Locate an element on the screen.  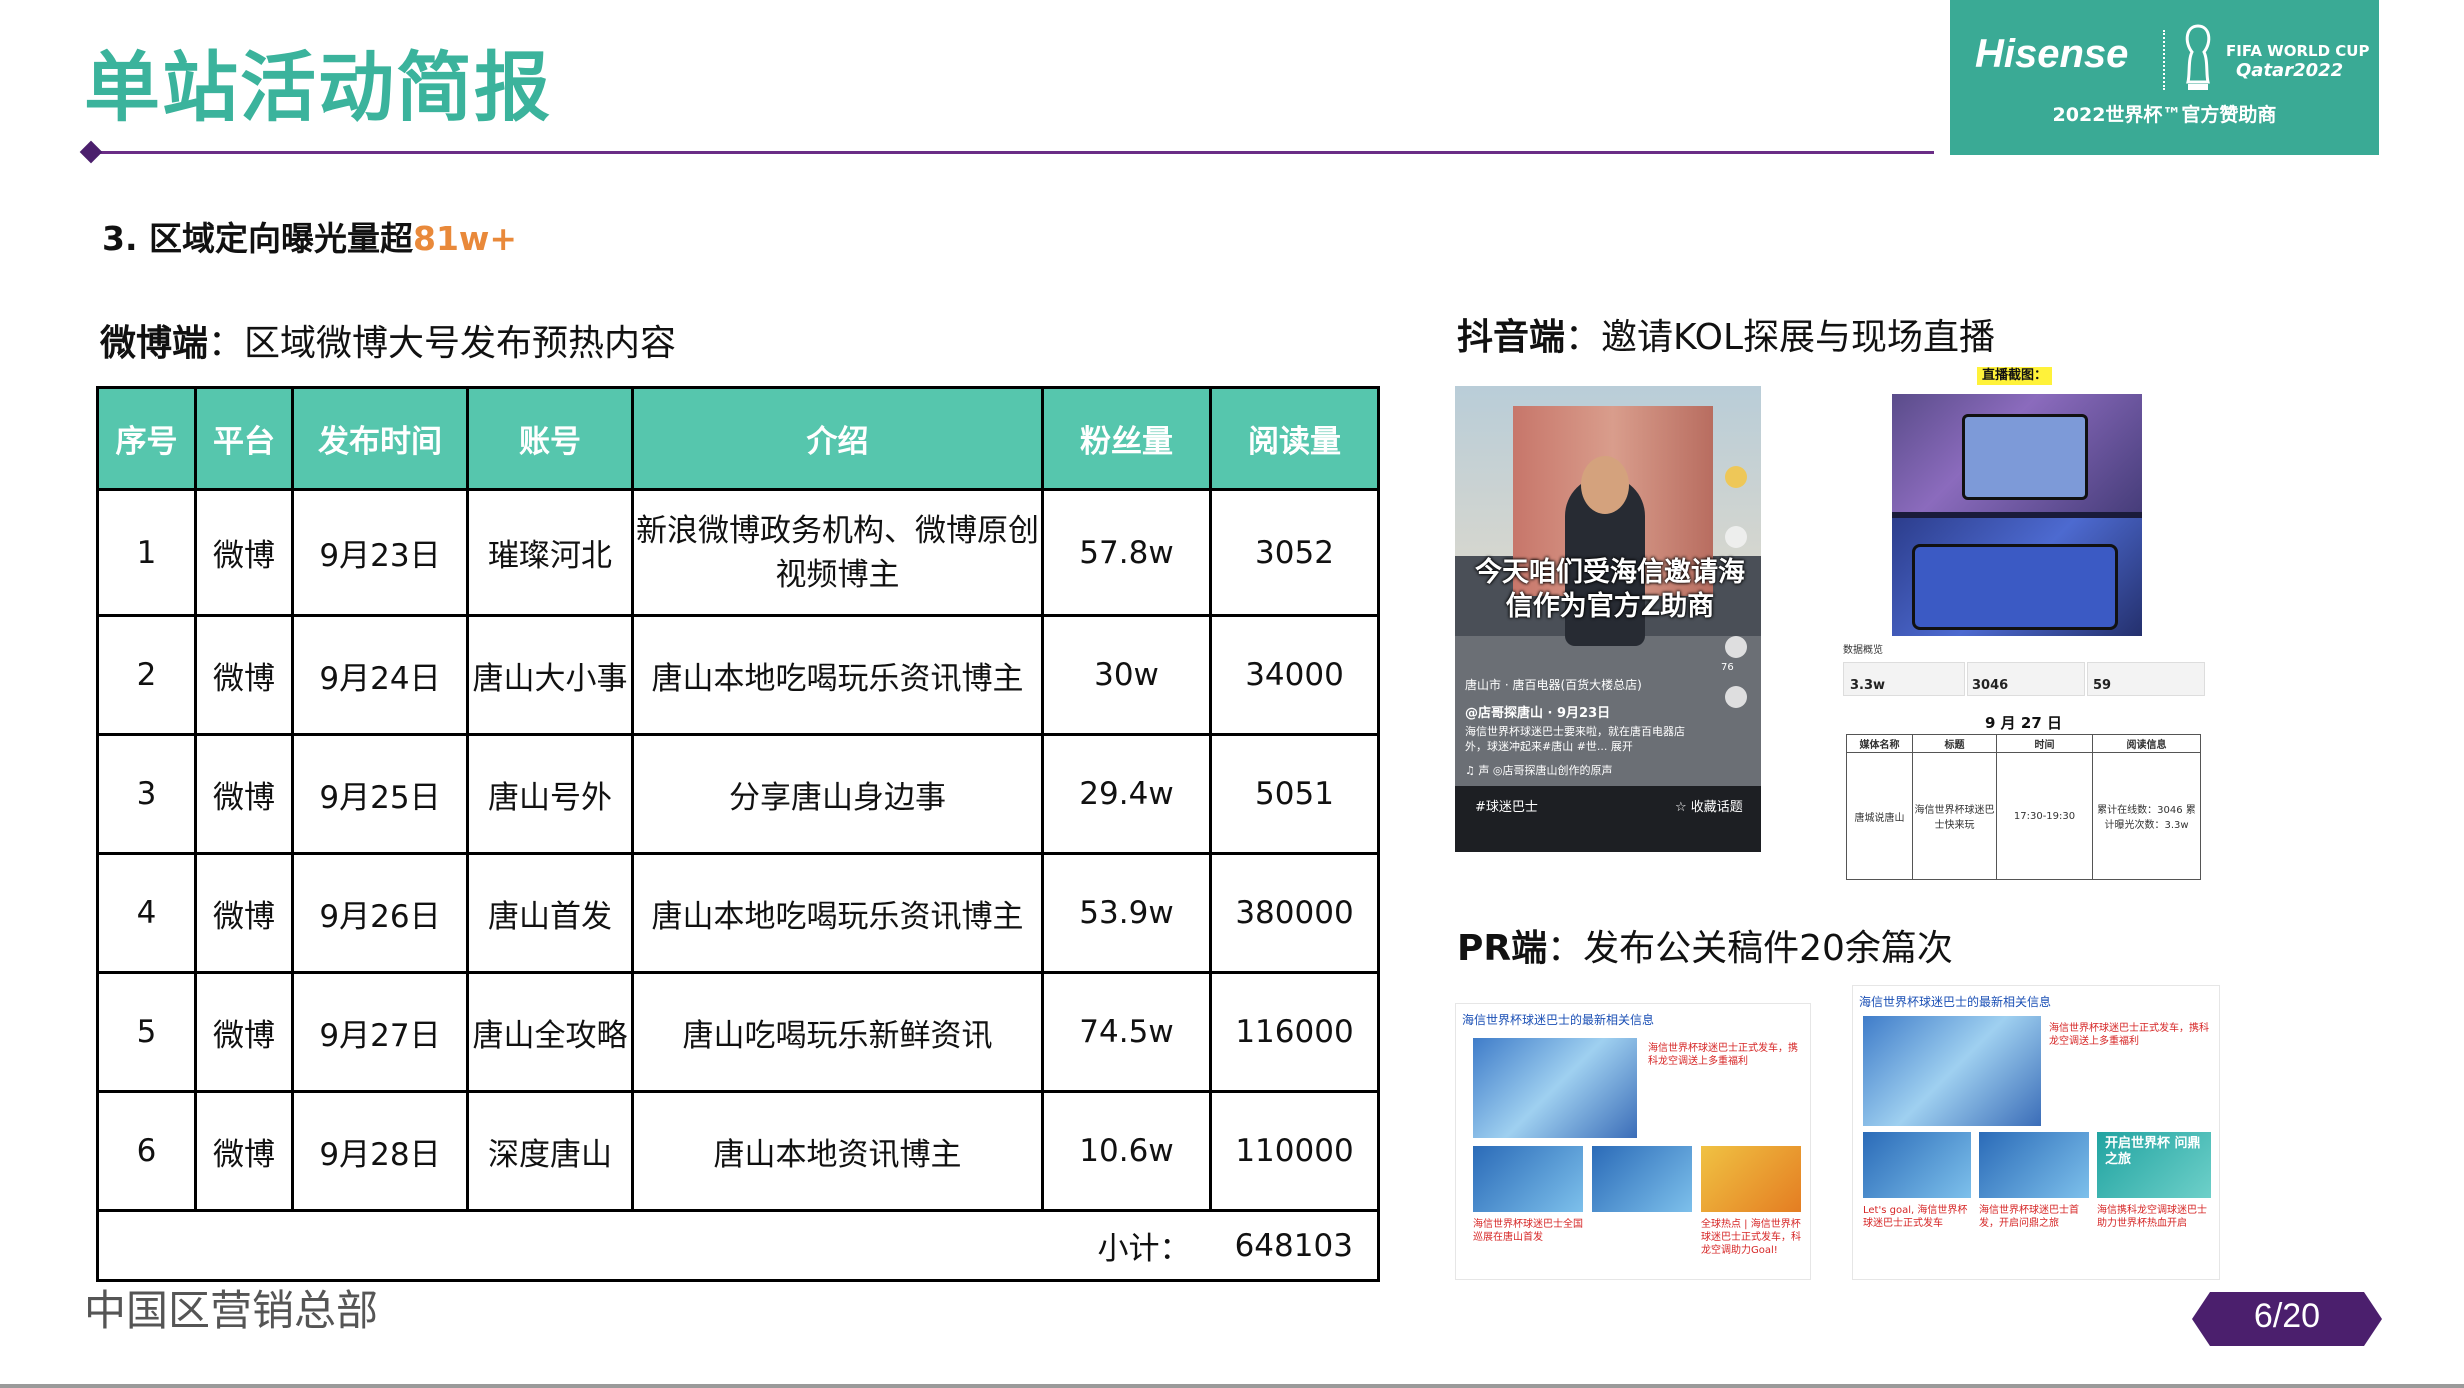
cell-intro: 新浪微博政务机构、微博原创视频博主 is located at coordinates (837, 552).